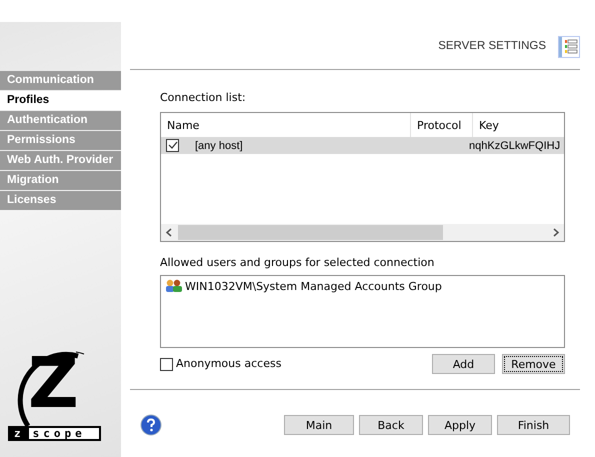 The width and height of the screenshot is (595, 457). Describe the element at coordinates (463, 364) in the screenshot. I see `list-button: Add` at that location.